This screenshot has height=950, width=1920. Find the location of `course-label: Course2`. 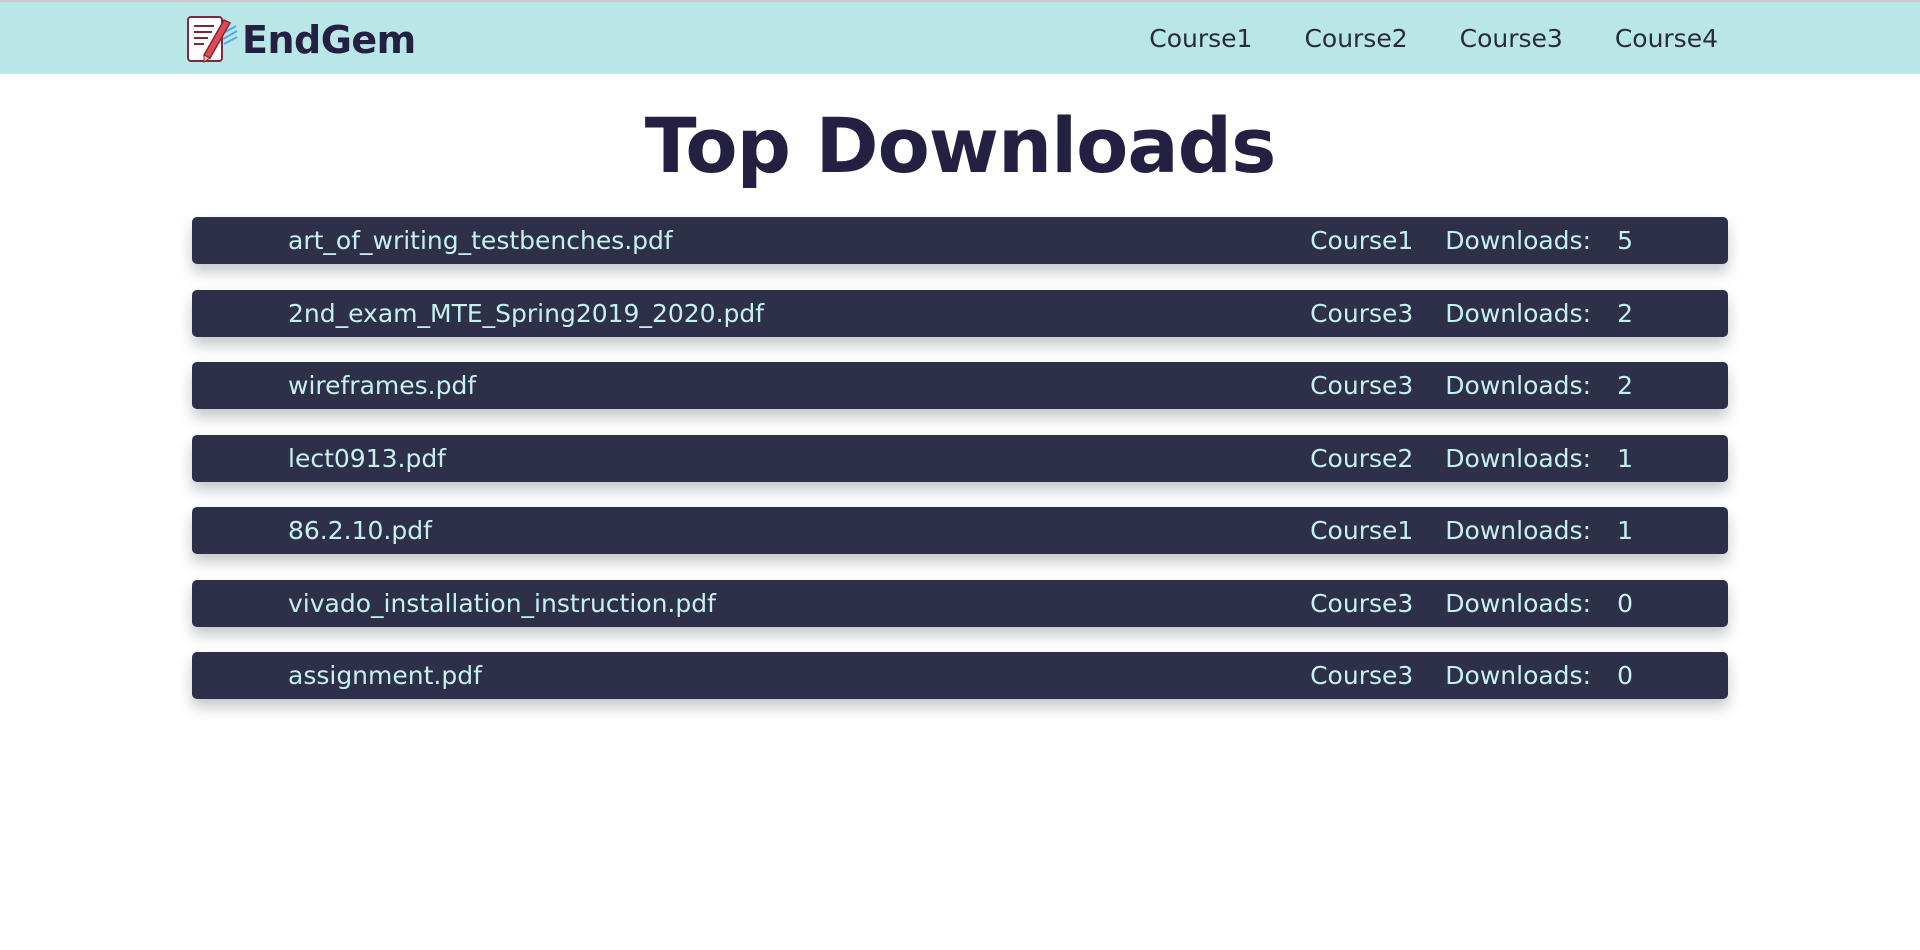

course-label: Course2 is located at coordinates (1362, 458).